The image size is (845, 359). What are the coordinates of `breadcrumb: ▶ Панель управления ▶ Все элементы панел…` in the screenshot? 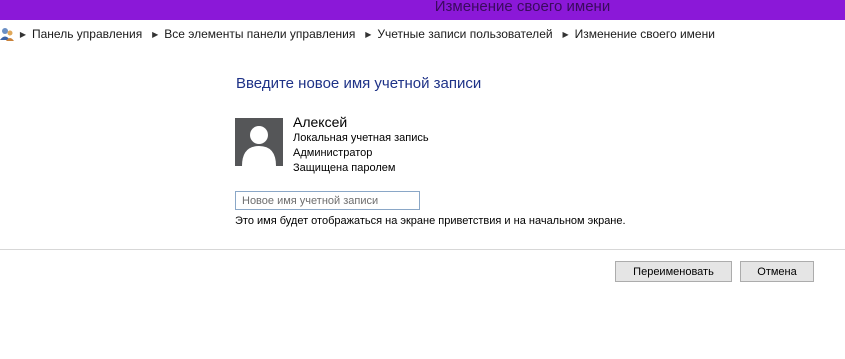 It's located at (422, 34).